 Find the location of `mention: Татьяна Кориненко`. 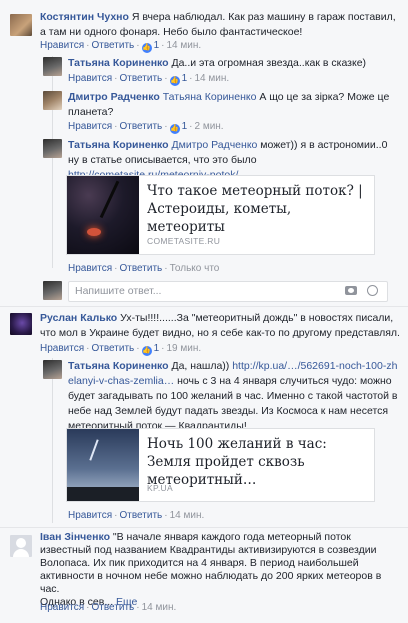

mention: Татьяна Кориненко is located at coordinates (210, 97).